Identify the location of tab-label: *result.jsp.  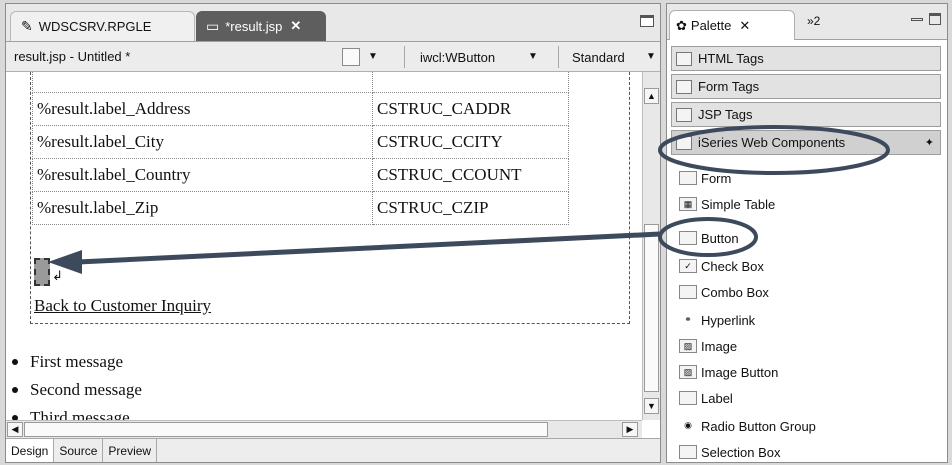
(254, 26).